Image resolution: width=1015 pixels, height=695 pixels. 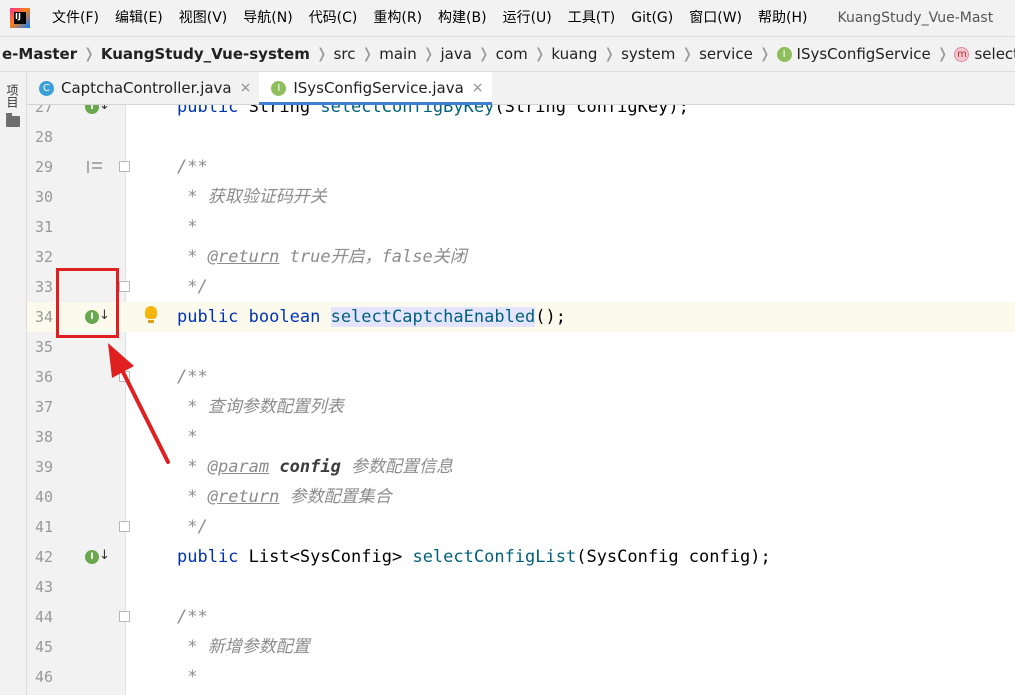 I want to click on breadcrumb-com: com, so click(x=512, y=54).